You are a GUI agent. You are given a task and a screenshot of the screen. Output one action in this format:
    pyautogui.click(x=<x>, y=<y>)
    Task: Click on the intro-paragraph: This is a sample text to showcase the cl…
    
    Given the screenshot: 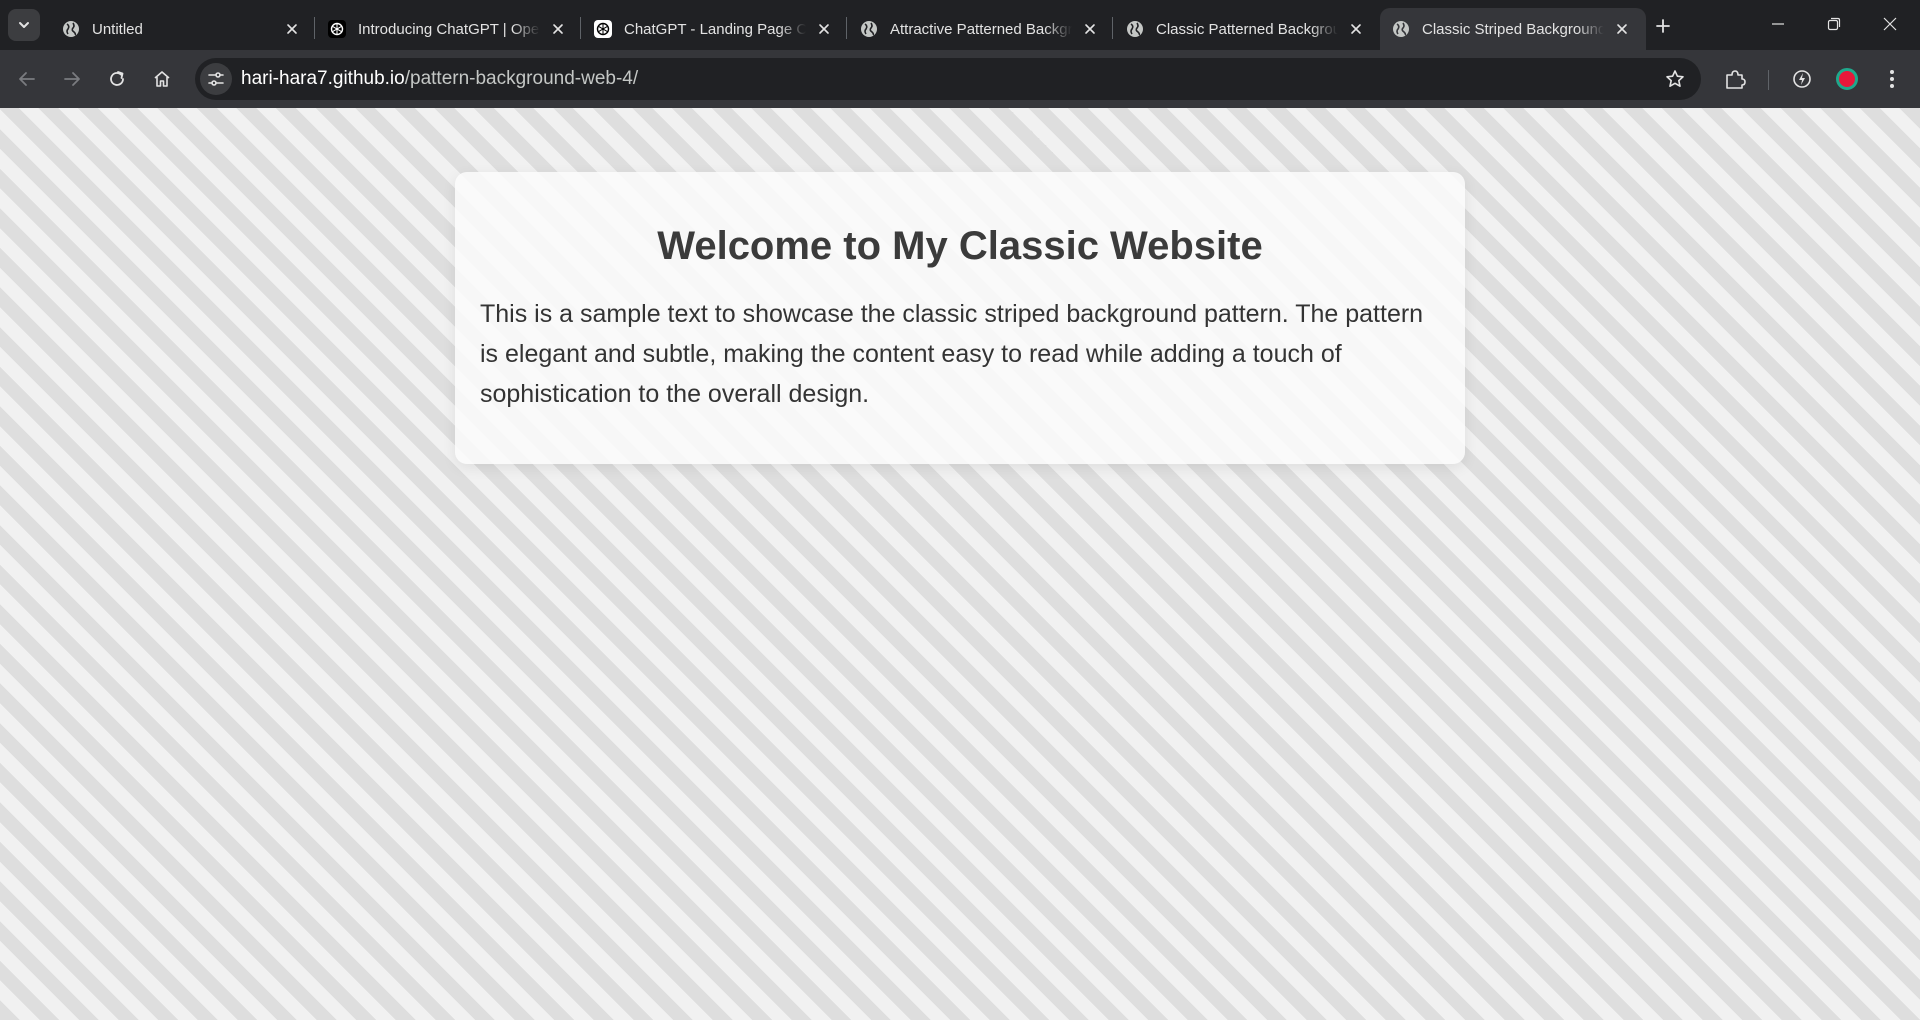 What is the action you would take?
    pyautogui.click(x=952, y=354)
    